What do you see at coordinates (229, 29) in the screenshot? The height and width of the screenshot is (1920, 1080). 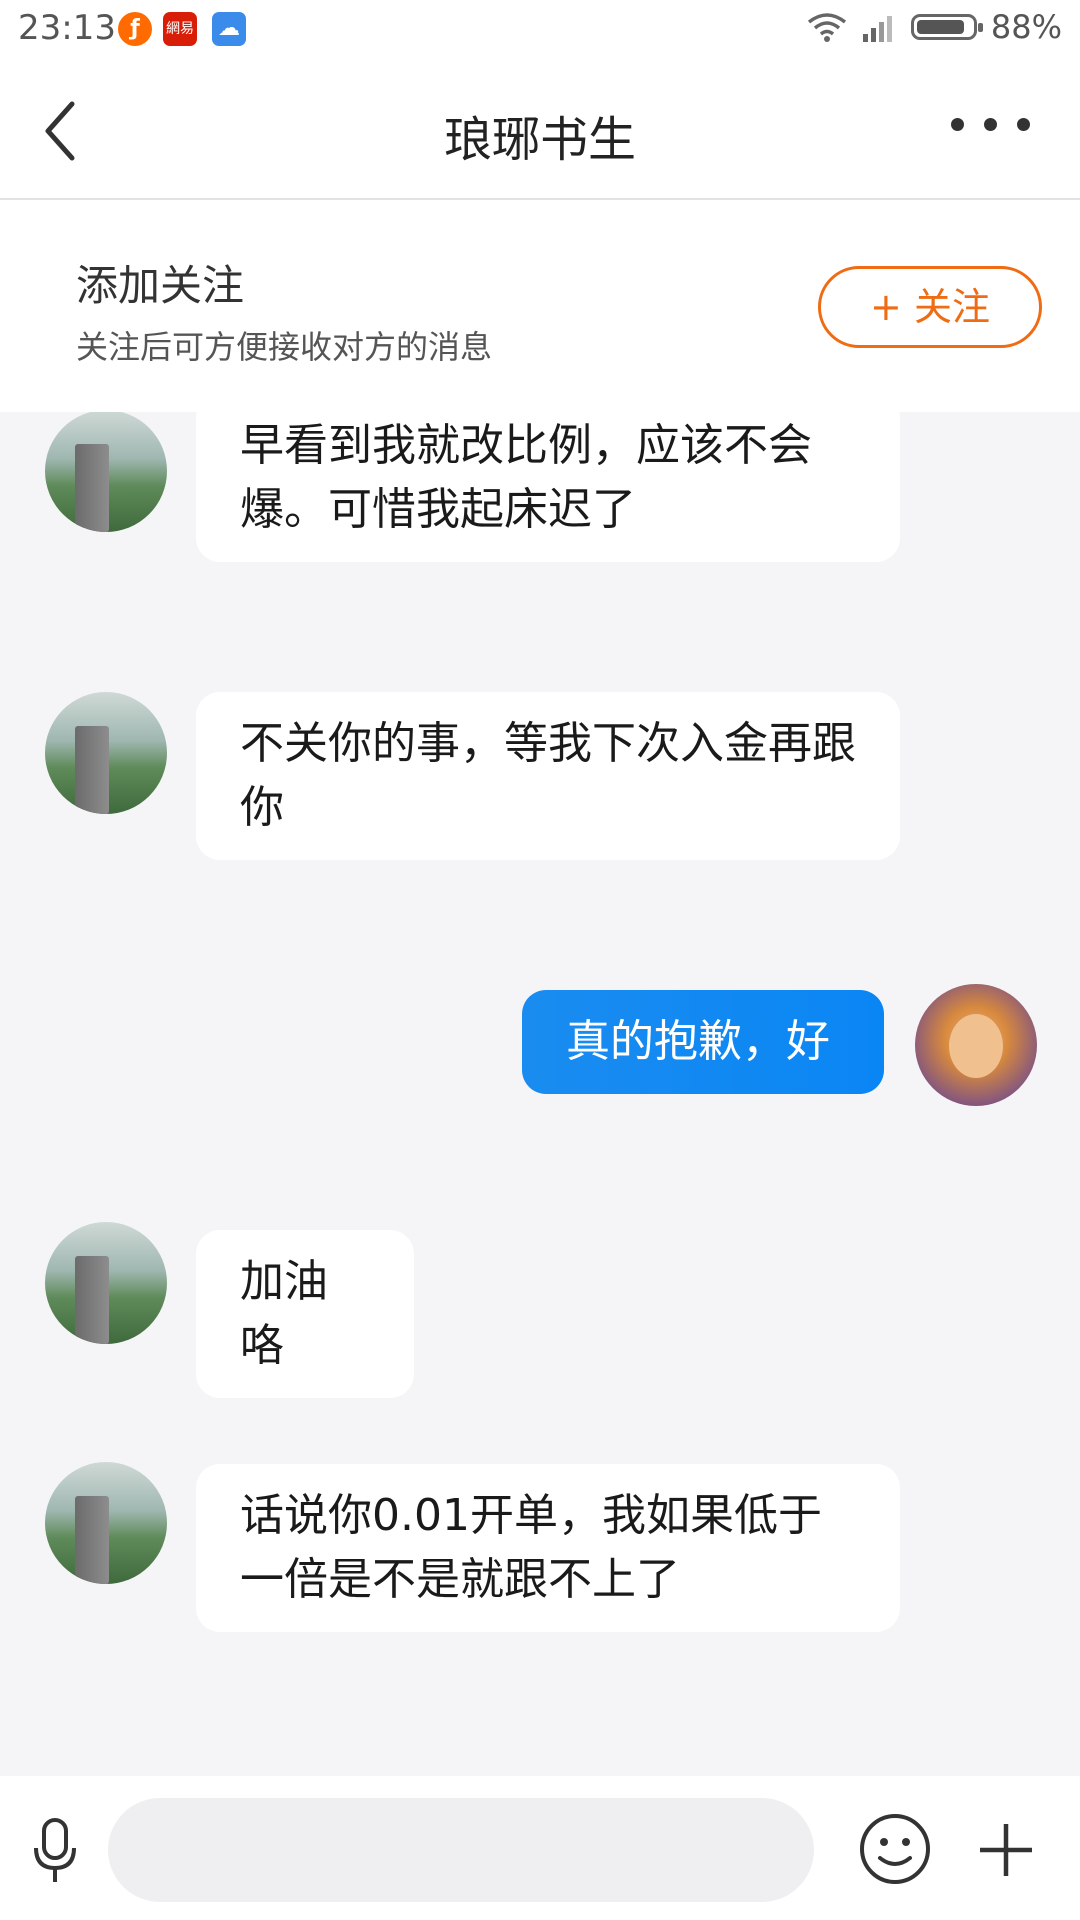 I see `cloud-app-icon: ☁` at bounding box center [229, 29].